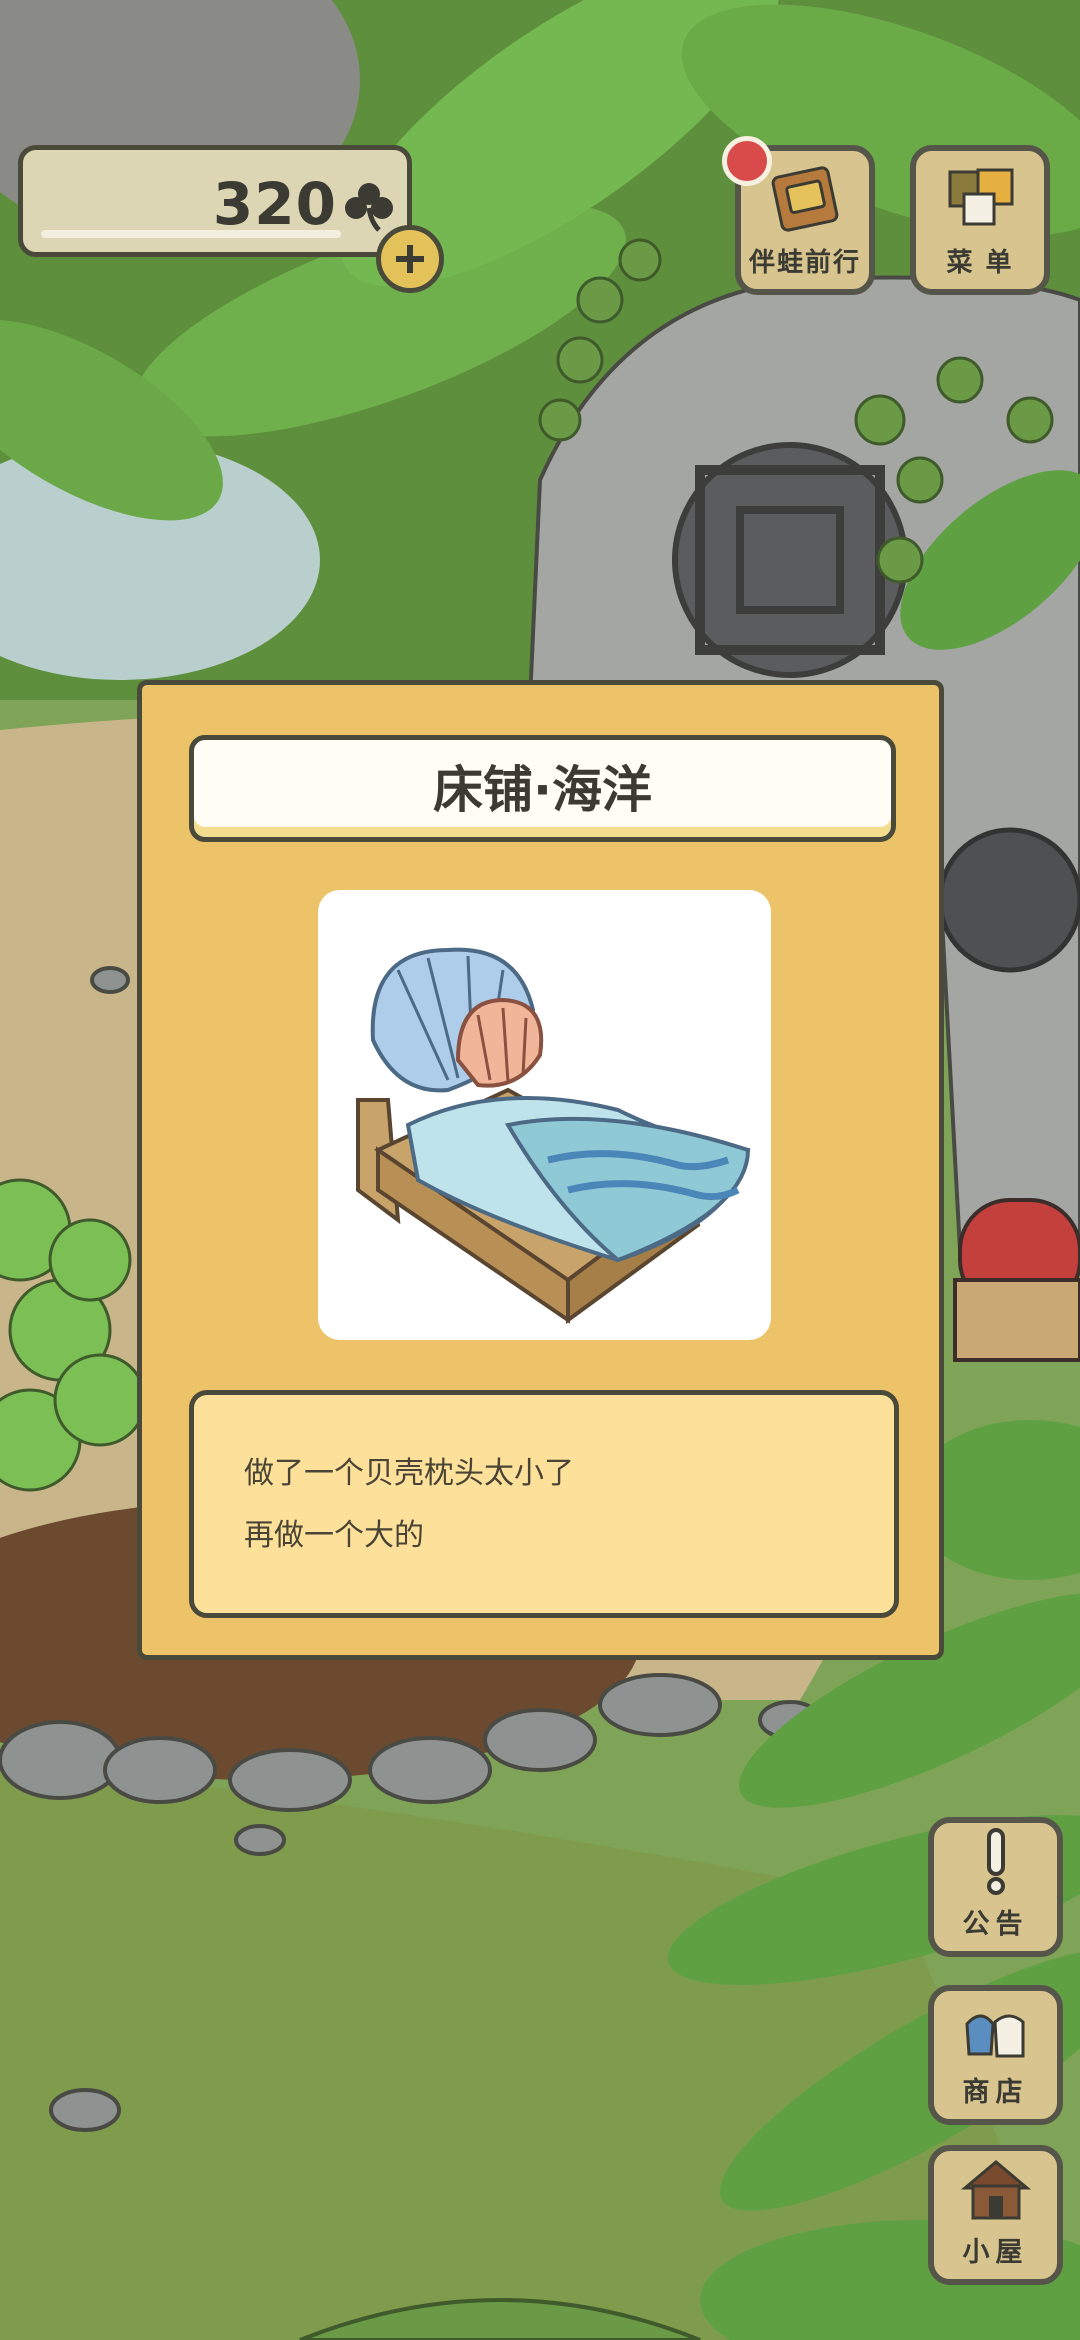 The height and width of the screenshot is (2340, 1080). What do you see at coordinates (804, 263) in the screenshot?
I see `travel-button-label: 伴蛙前行` at bounding box center [804, 263].